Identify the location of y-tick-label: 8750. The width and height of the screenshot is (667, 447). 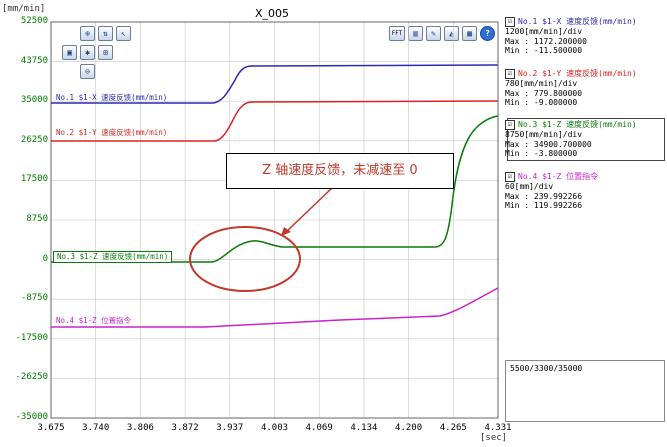
(37, 219).